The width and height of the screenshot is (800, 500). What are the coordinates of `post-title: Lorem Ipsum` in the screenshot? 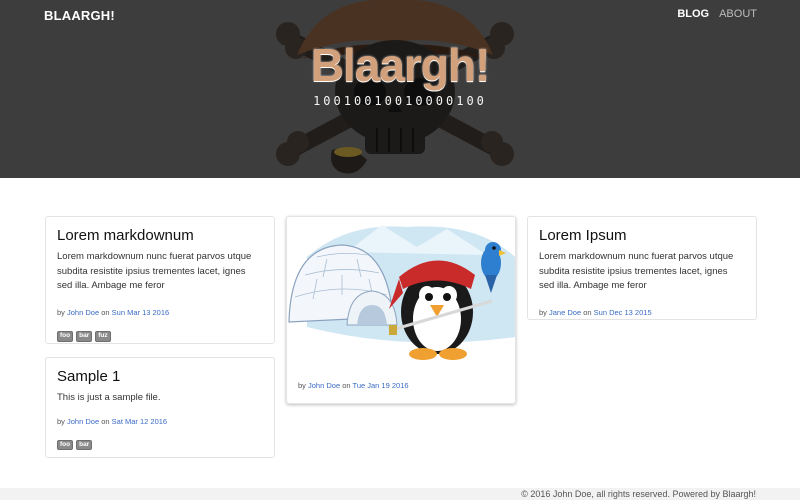 It's located at (642, 235).